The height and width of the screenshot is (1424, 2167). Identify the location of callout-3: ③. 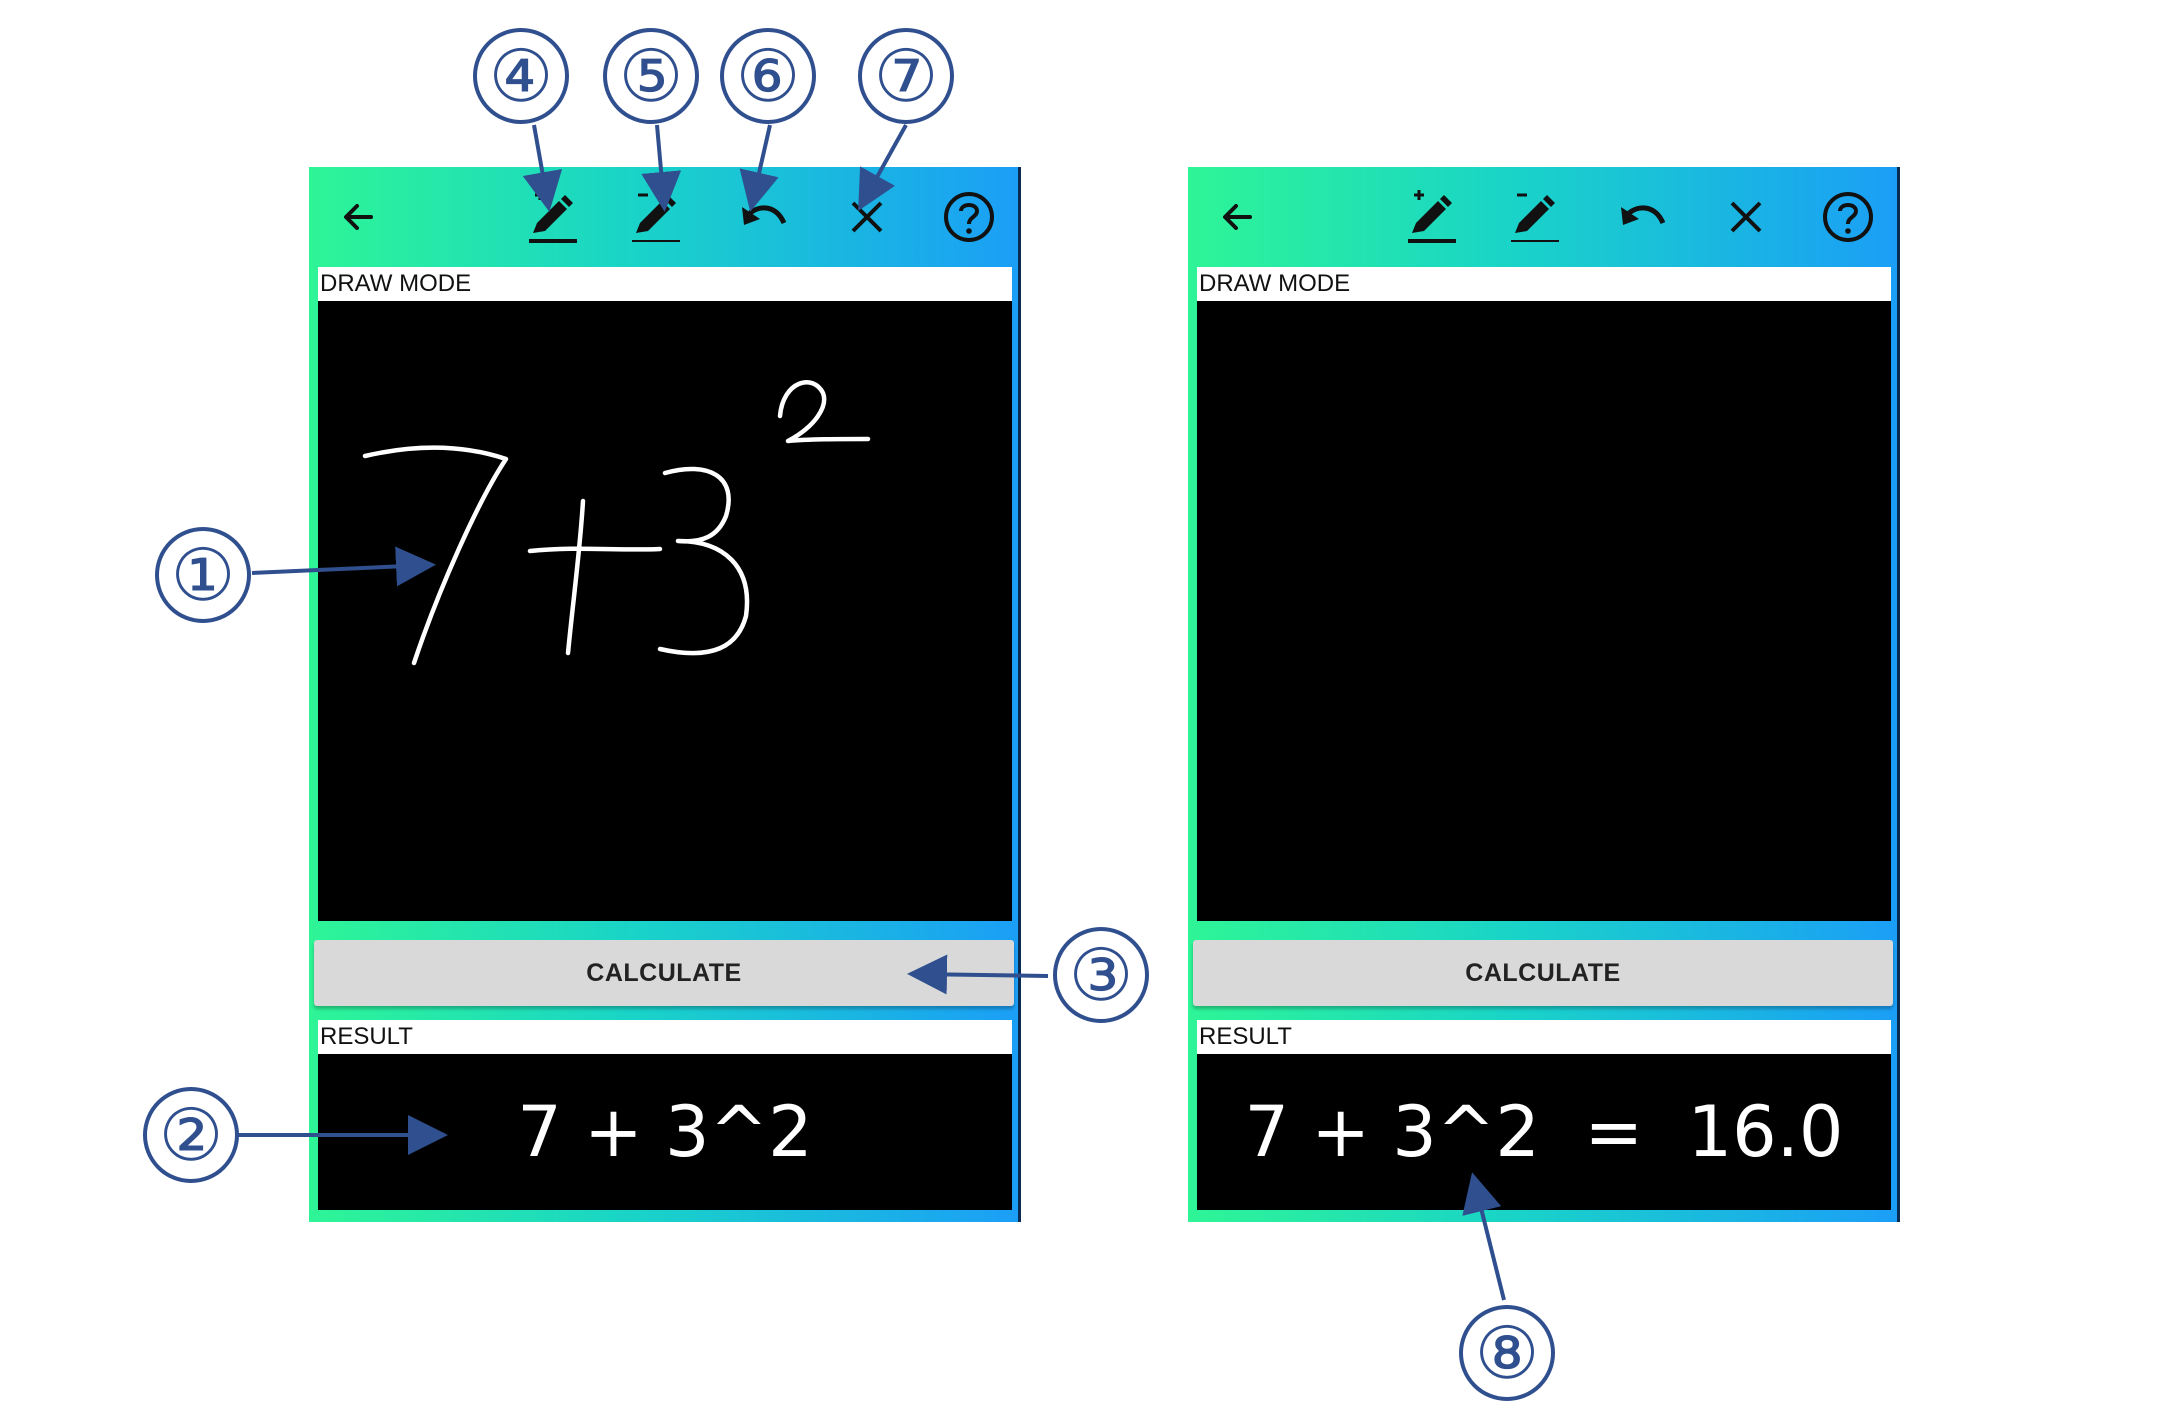
(1101, 975).